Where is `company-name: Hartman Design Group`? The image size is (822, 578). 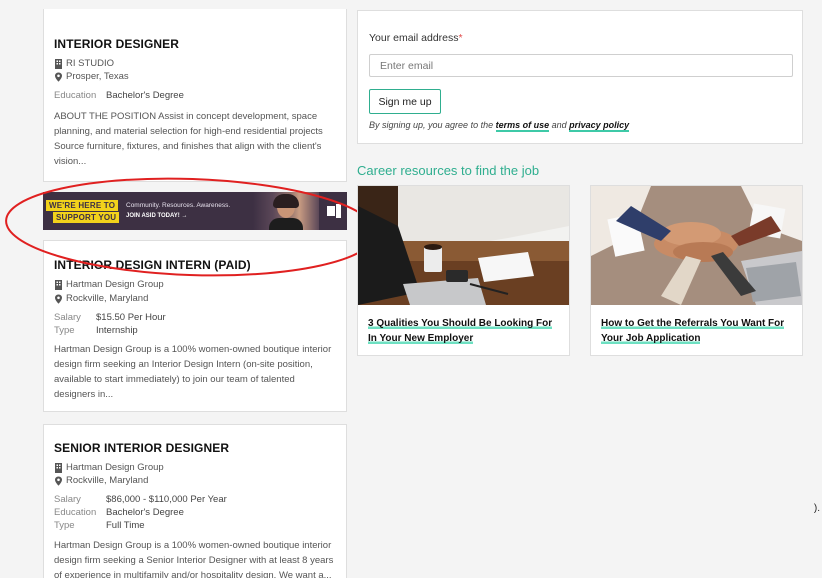 company-name: Hartman Design Group is located at coordinates (115, 467).